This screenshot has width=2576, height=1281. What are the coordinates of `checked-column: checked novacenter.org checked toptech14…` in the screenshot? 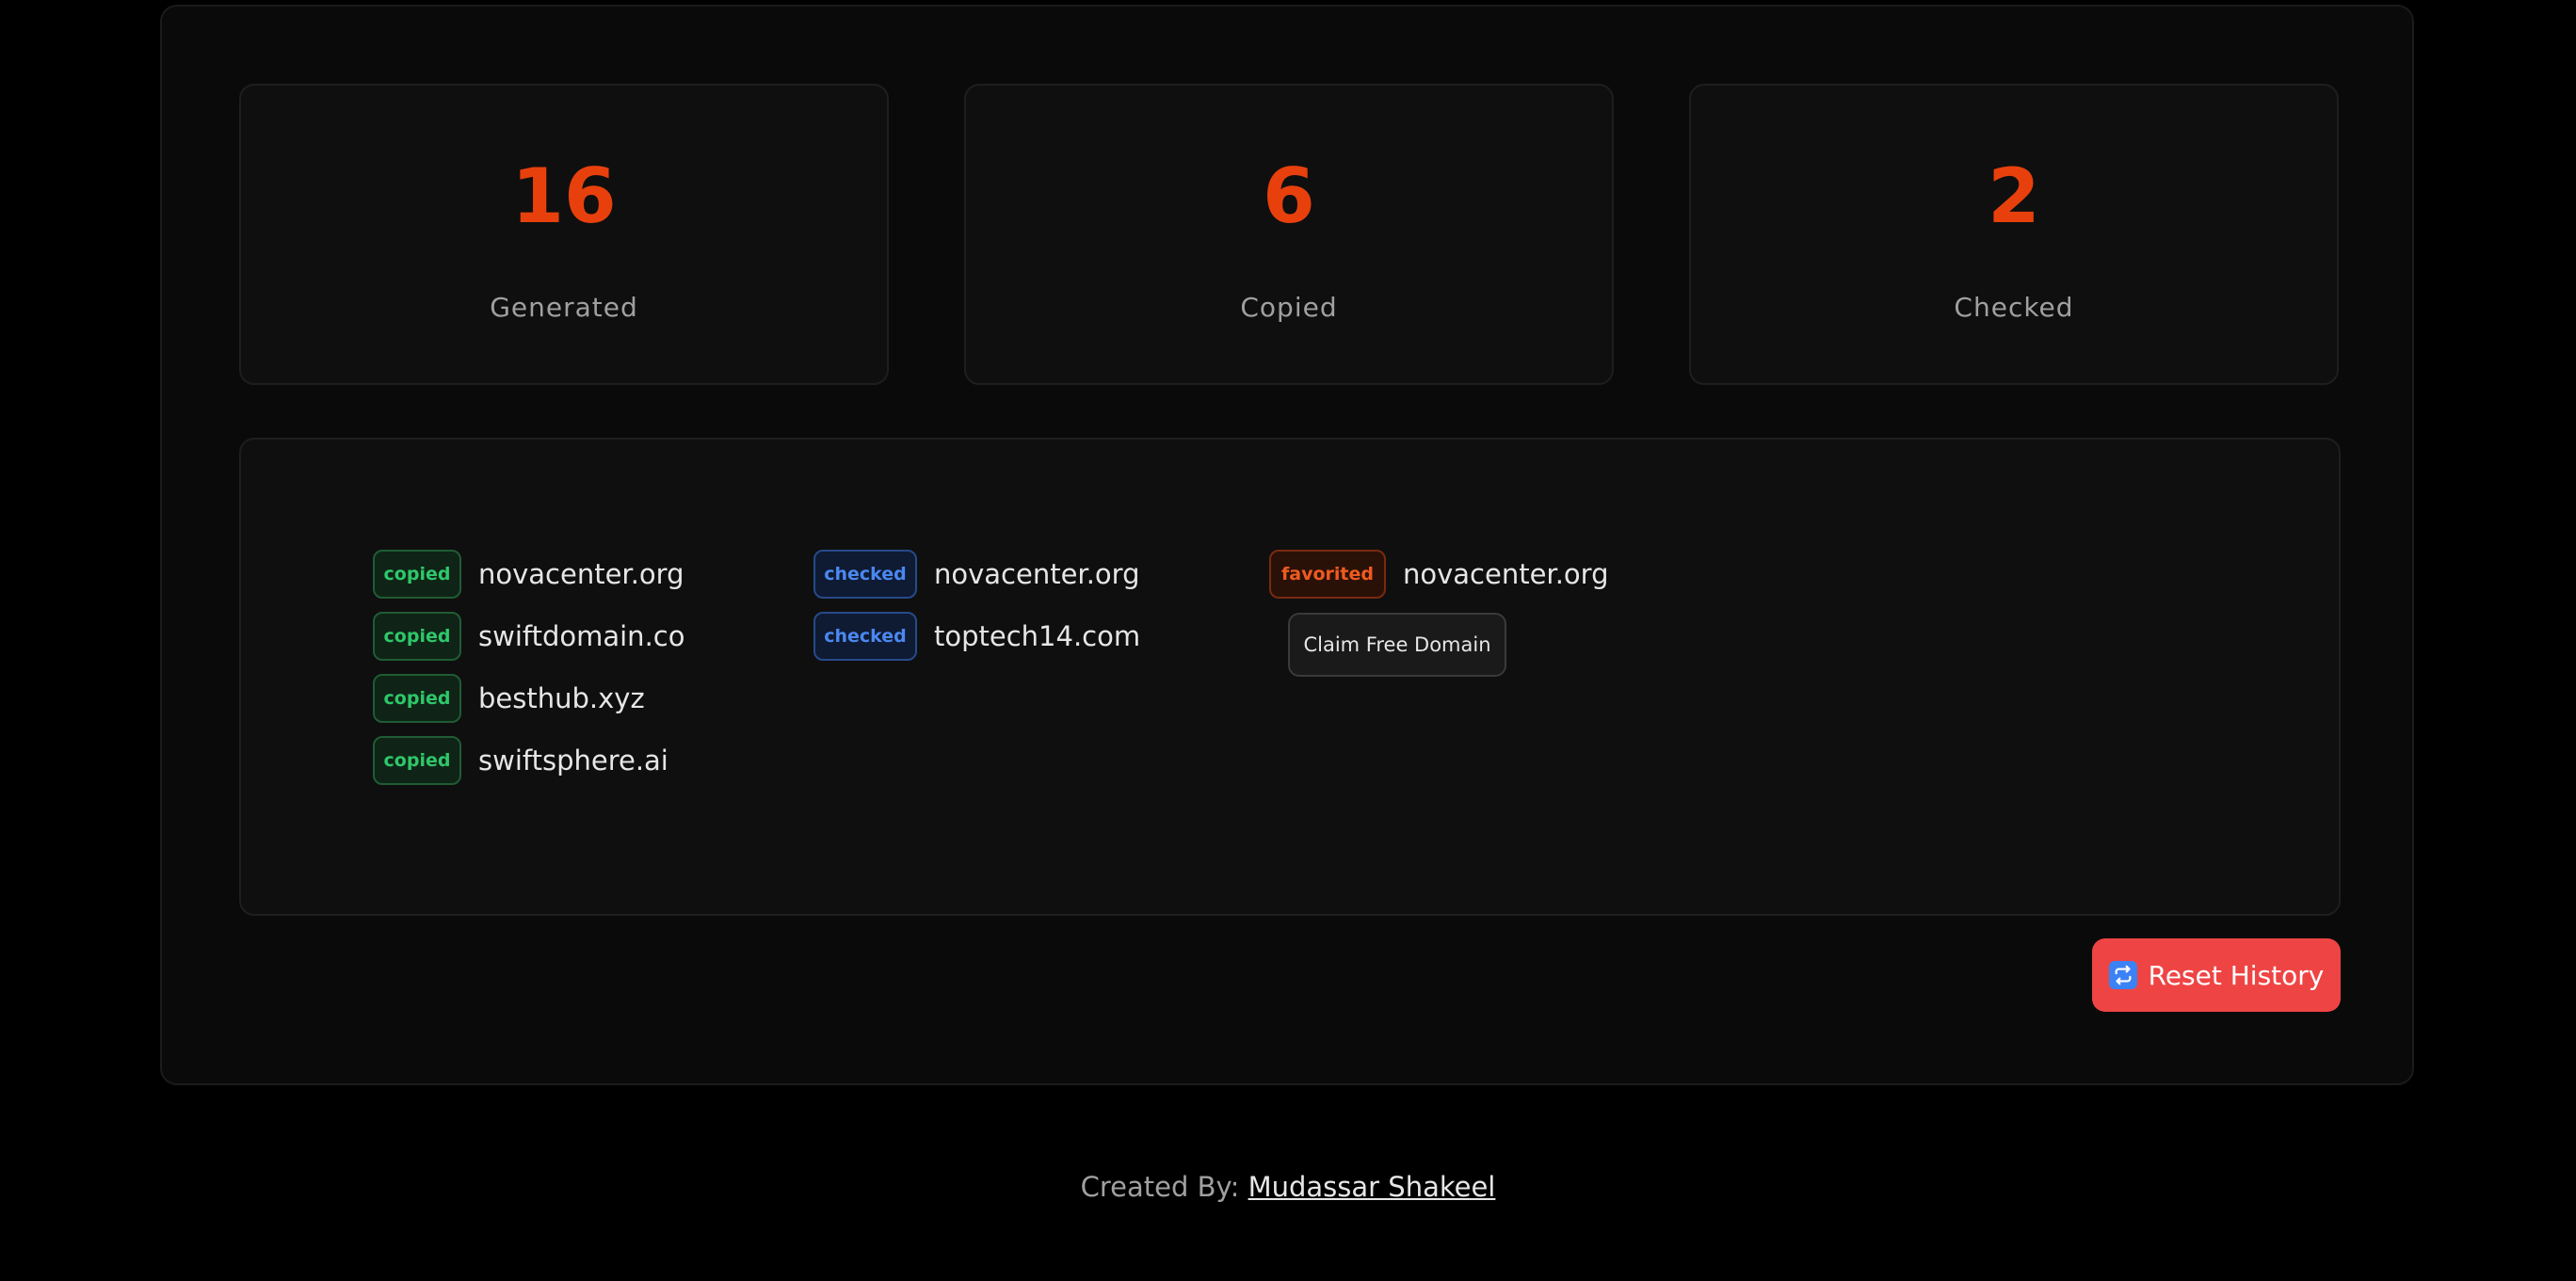 It's located at (976, 605).